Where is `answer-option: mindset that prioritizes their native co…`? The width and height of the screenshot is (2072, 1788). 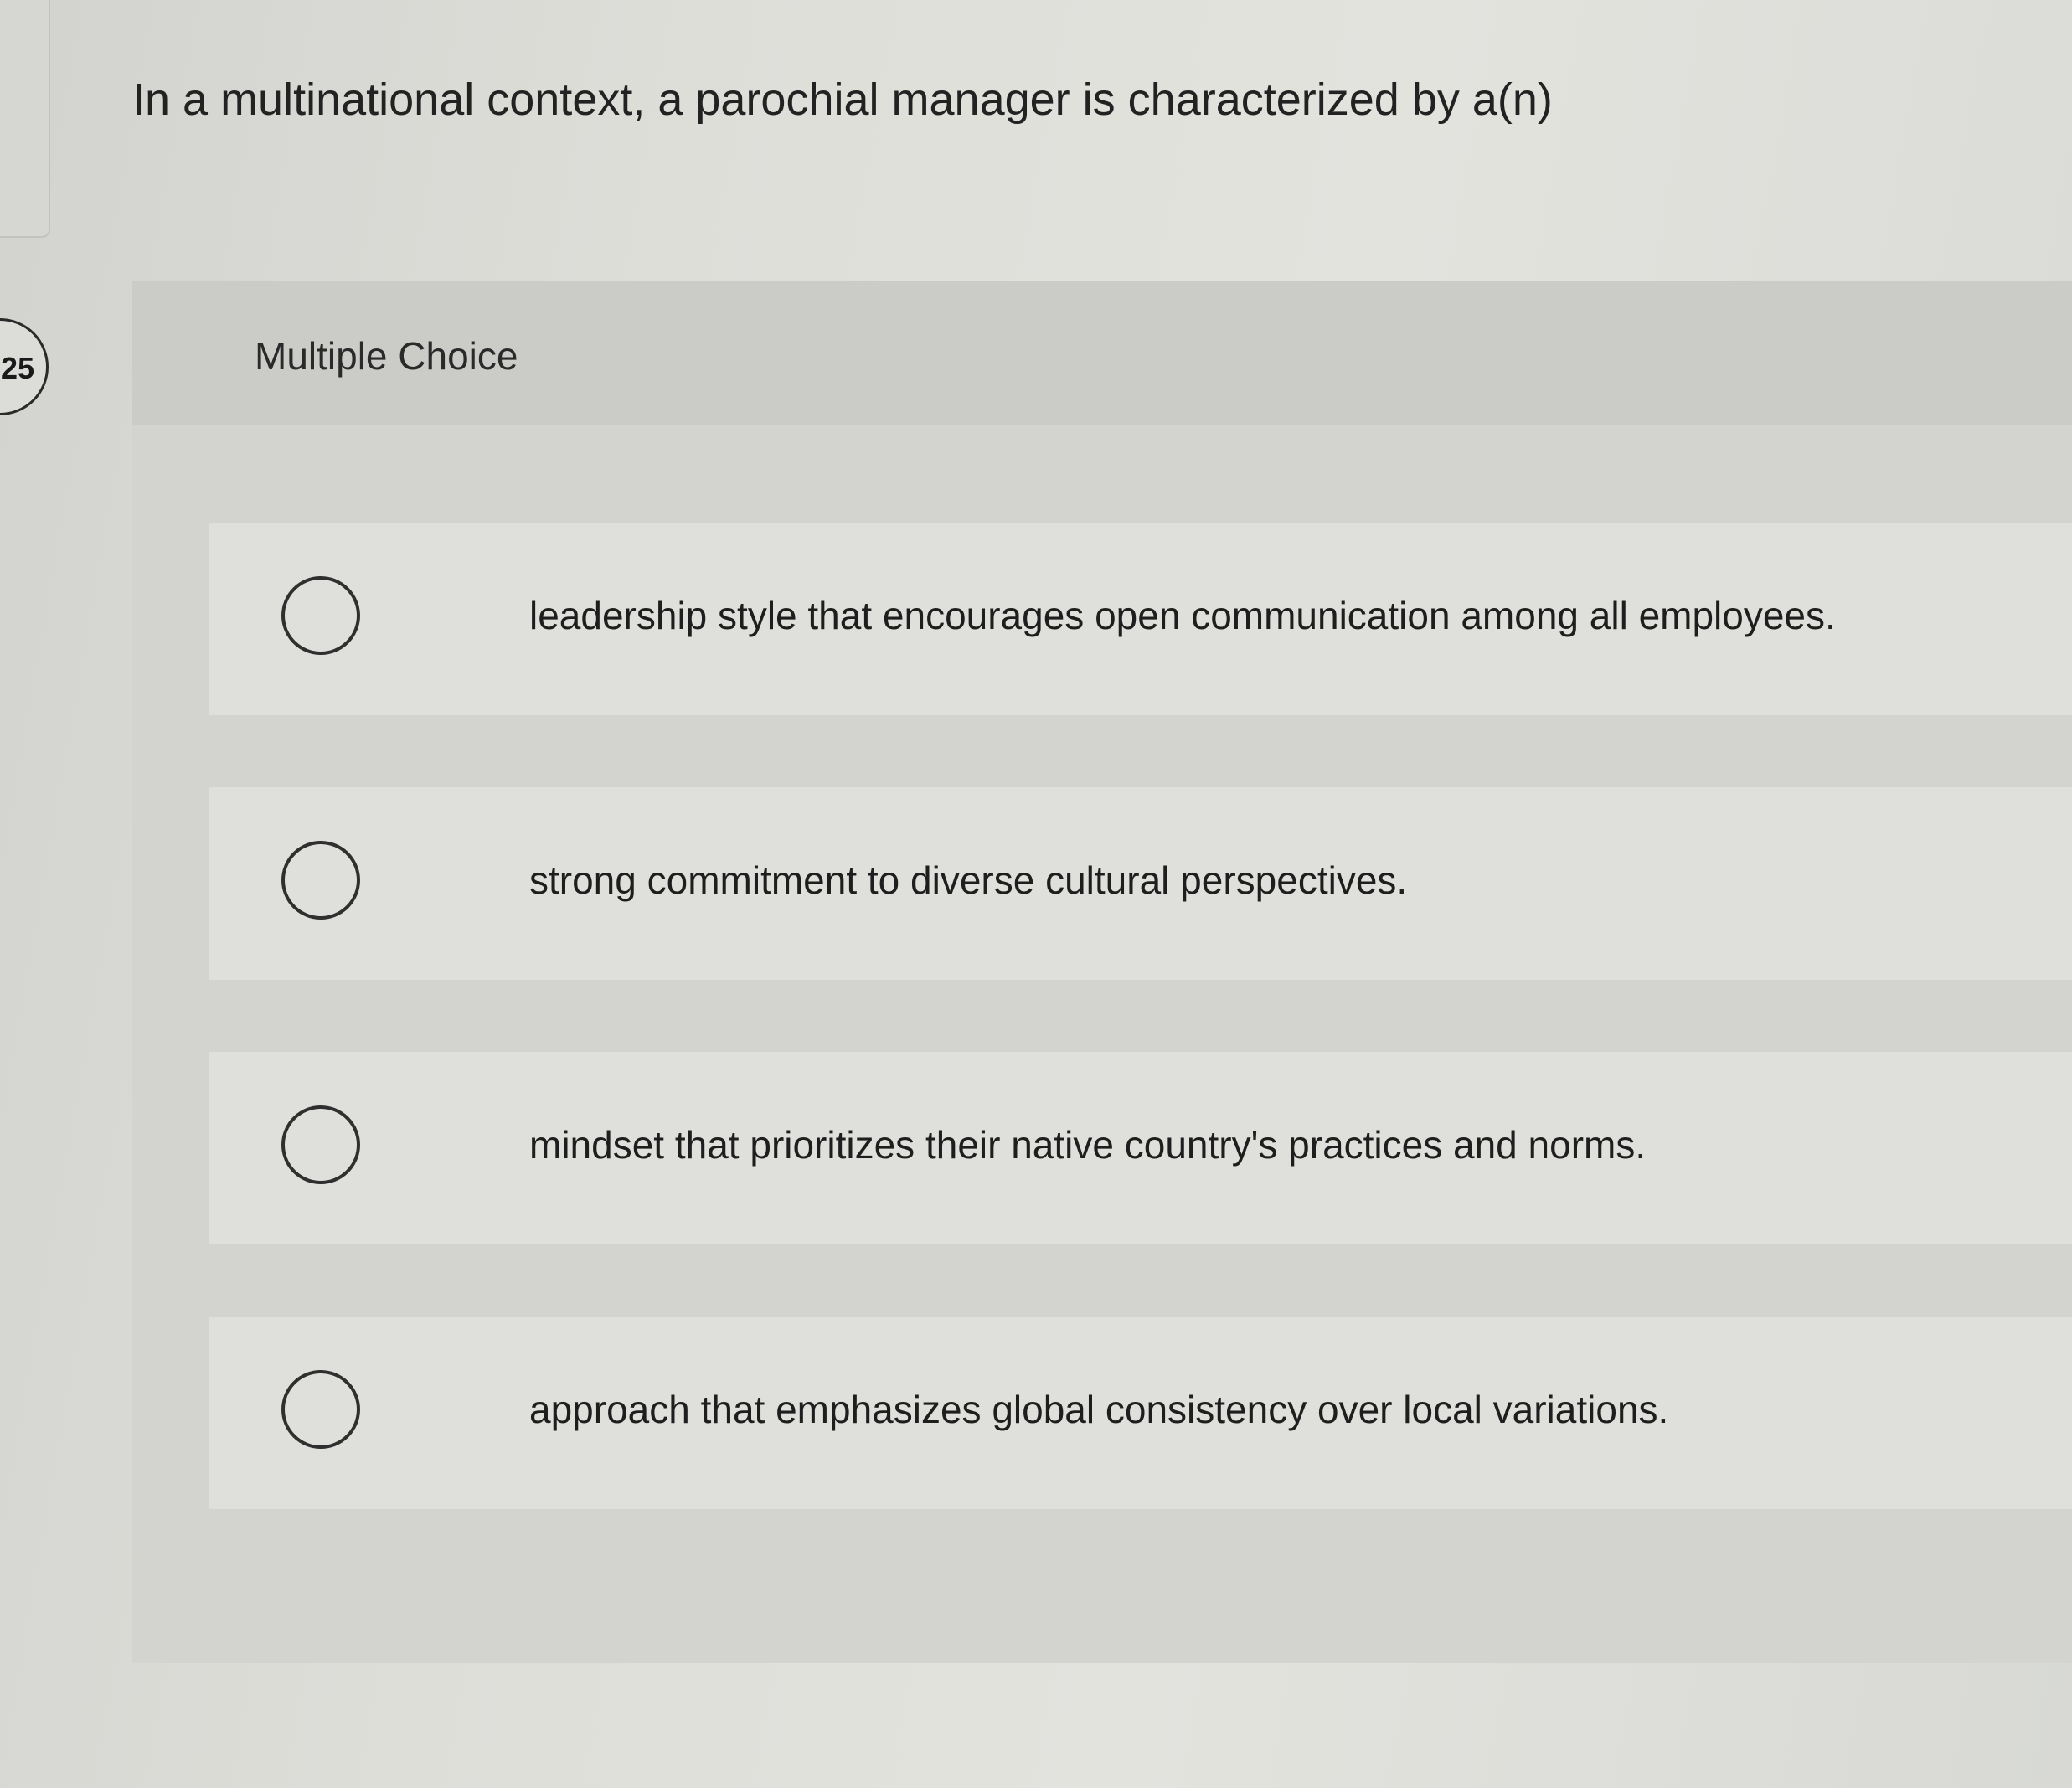
answer-option: mindset that prioritizes their native co… is located at coordinates (1140, 1148).